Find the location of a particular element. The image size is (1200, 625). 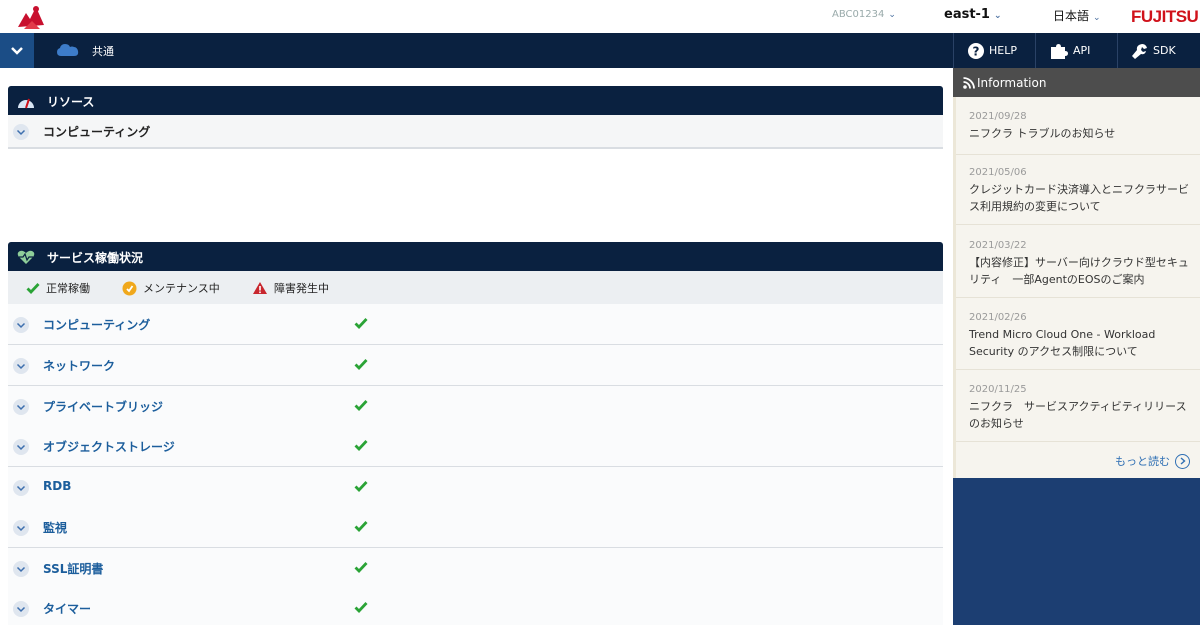

nav-title: 共通 is located at coordinates (103, 51).